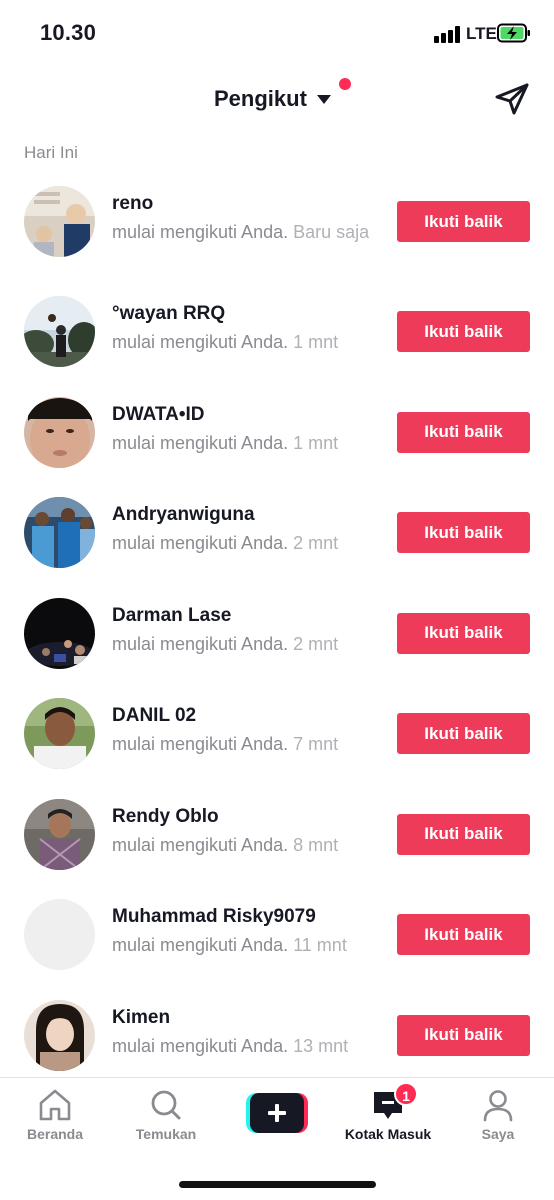 The height and width of the screenshot is (1200, 554). What do you see at coordinates (55, 1134) in the screenshot?
I see `nav-home-label: Beranda` at bounding box center [55, 1134].